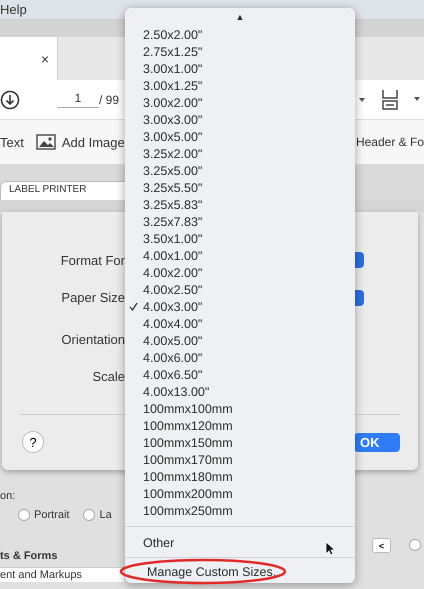 This screenshot has width=424, height=589. I want to click on menu-item: 4.00x6.00", so click(240, 357).